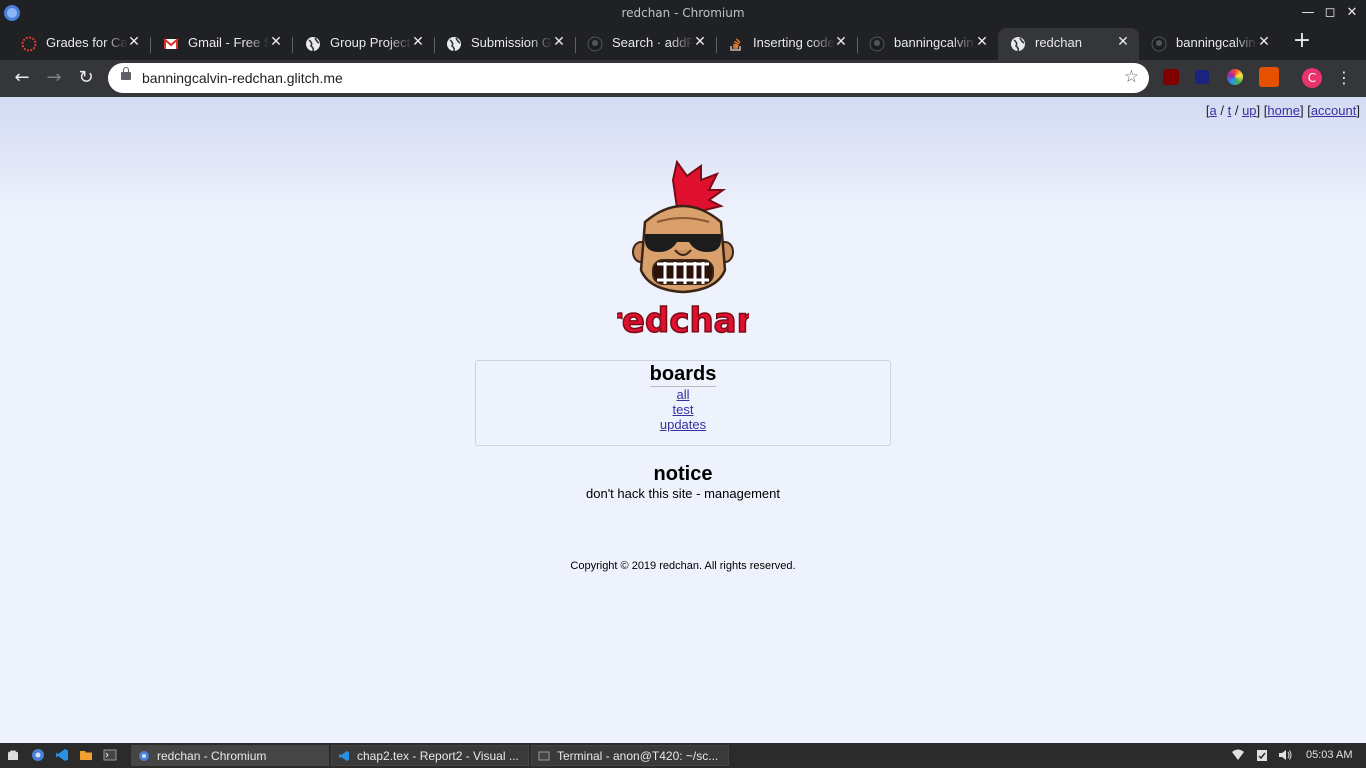  I want to click on address-bar: banningcalvin-redchan.glitch.me ☆, so click(628, 78).